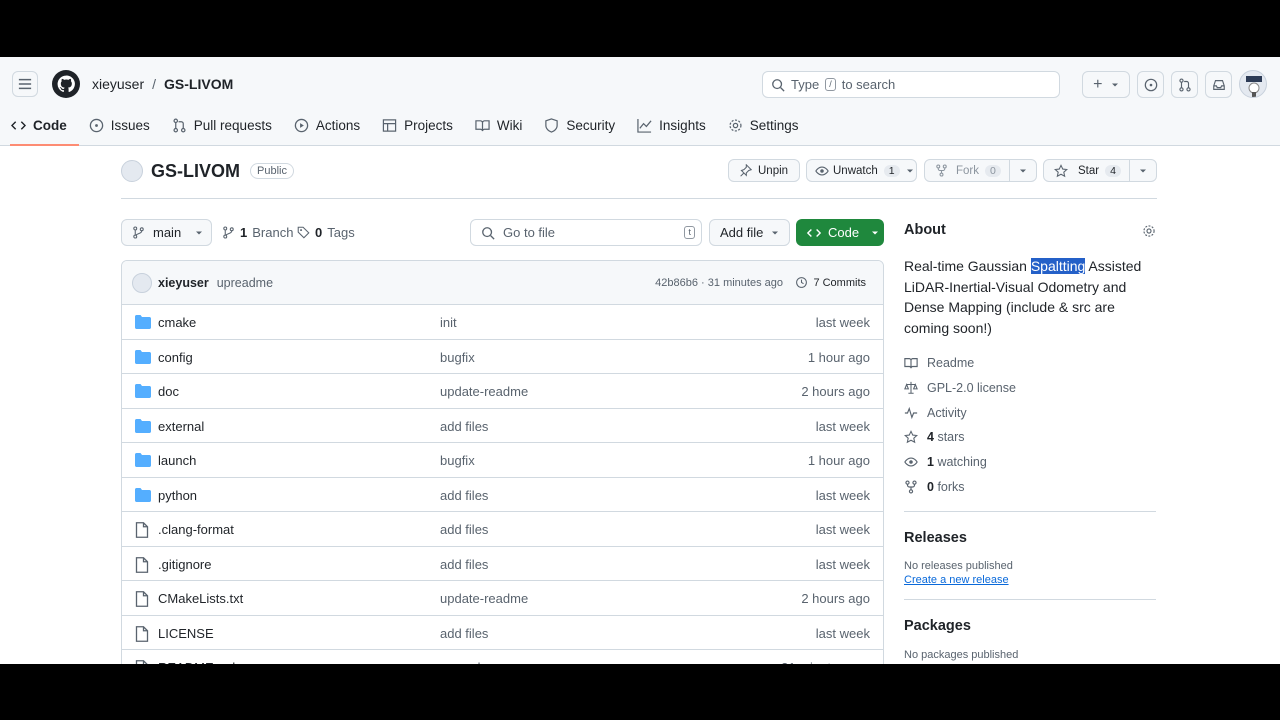 The image size is (1280, 720). What do you see at coordinates (326, 232) in the screenshot?
I see `tags-link: 0 Tags` at bounding box center [326, 232].